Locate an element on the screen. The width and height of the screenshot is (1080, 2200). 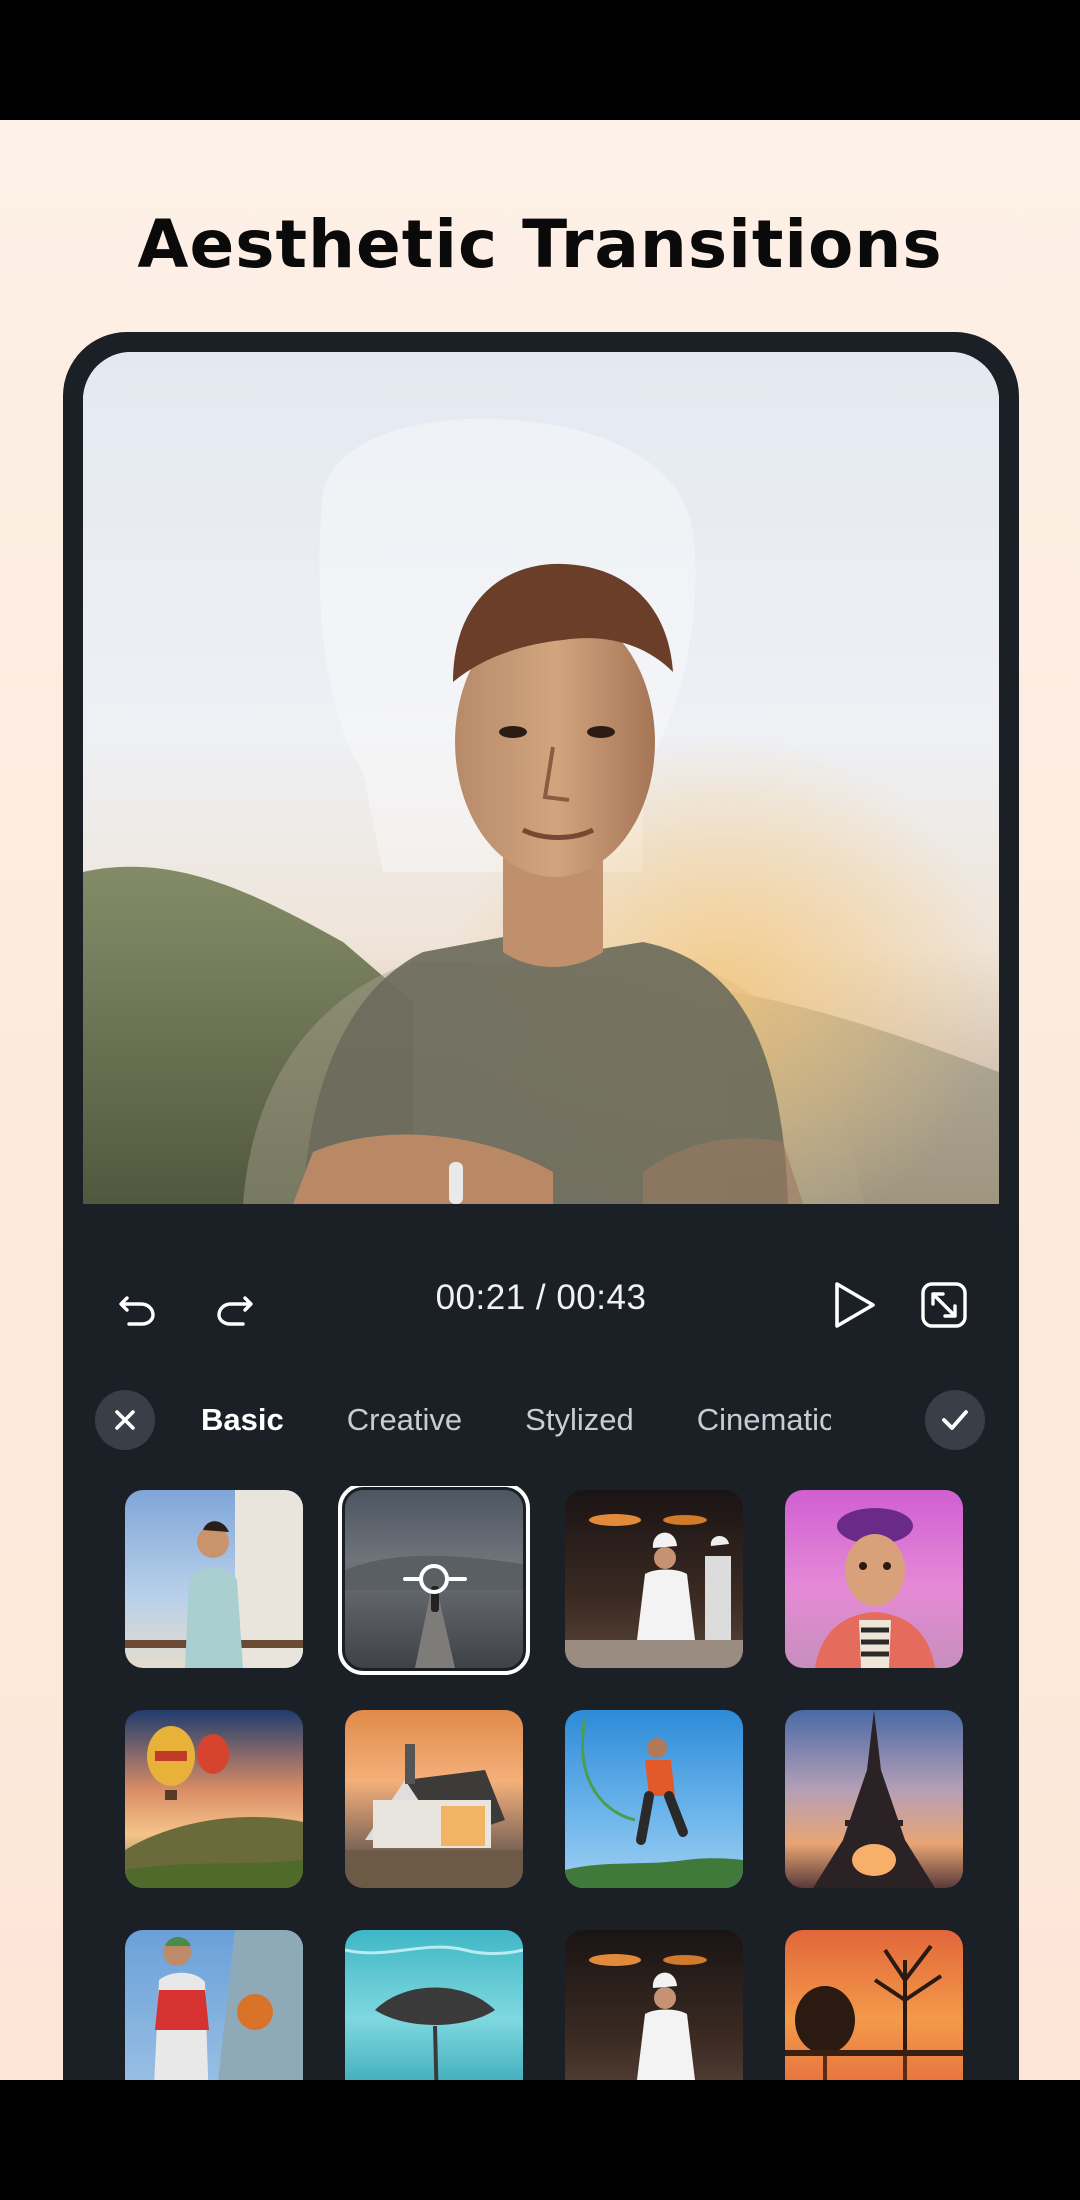
close-icon is located at coordinates (125, 1420).